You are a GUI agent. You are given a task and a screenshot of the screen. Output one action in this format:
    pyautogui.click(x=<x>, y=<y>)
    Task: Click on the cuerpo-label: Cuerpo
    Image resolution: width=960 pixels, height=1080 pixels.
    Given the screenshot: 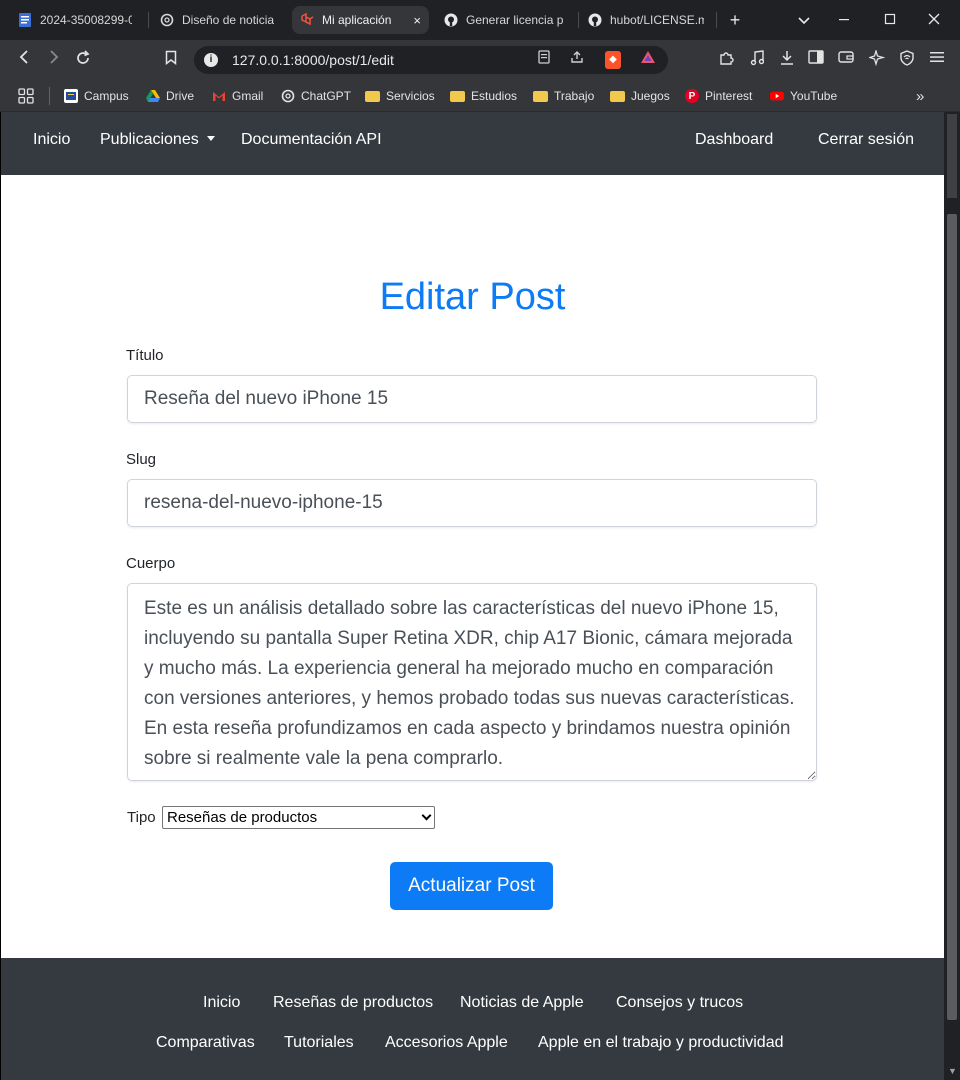 What is the action you would take?
    pyautogui.click(x=151, y=563)
    